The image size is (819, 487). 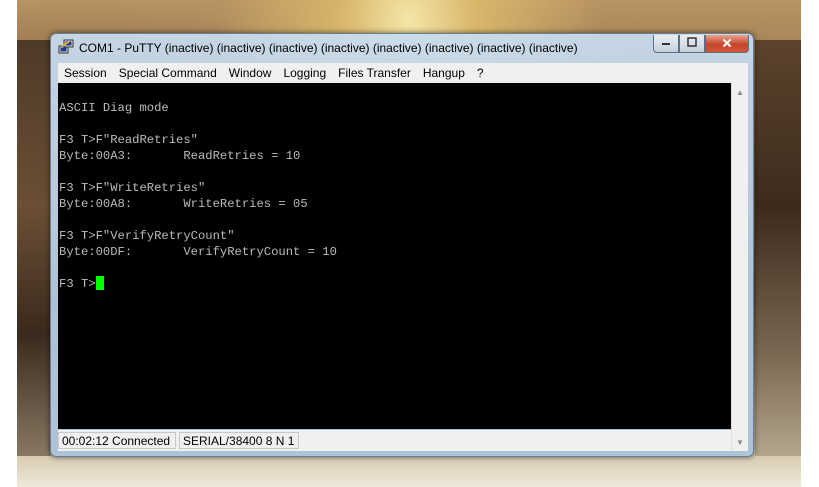 I want to click on wallpaper-right-wall, so click(x=778, y=250).